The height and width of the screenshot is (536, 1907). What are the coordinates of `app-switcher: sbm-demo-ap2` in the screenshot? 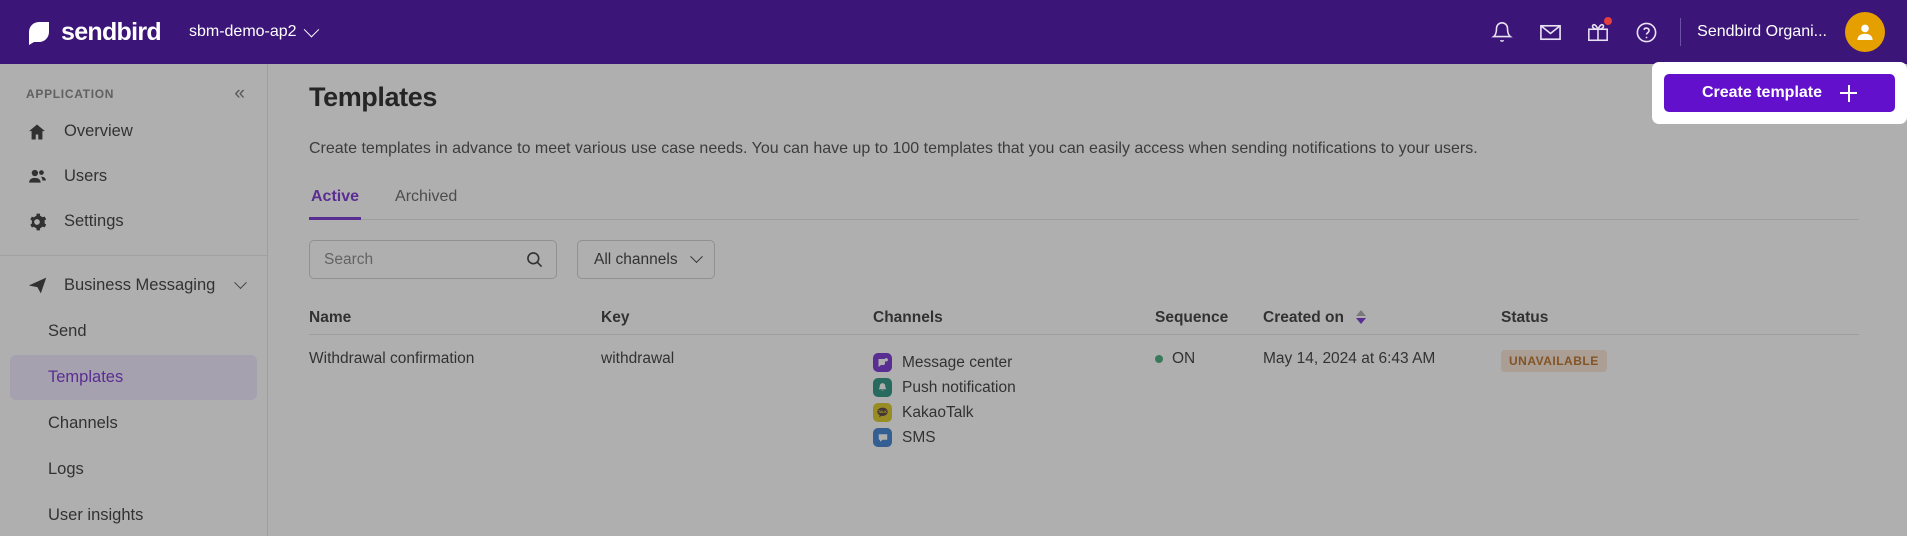 It's located at (253, 31).